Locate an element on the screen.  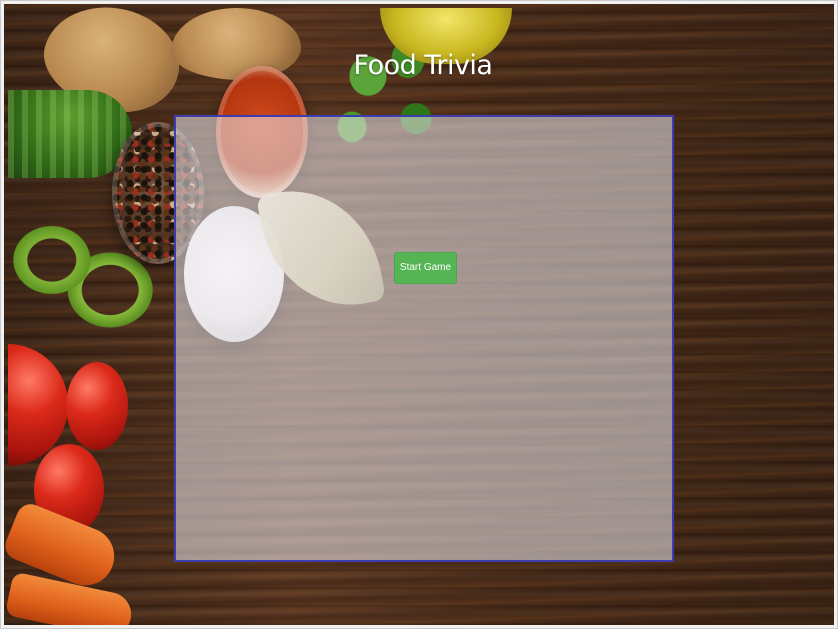
page-title: Food Trivia is located at coordinates (423, 65).